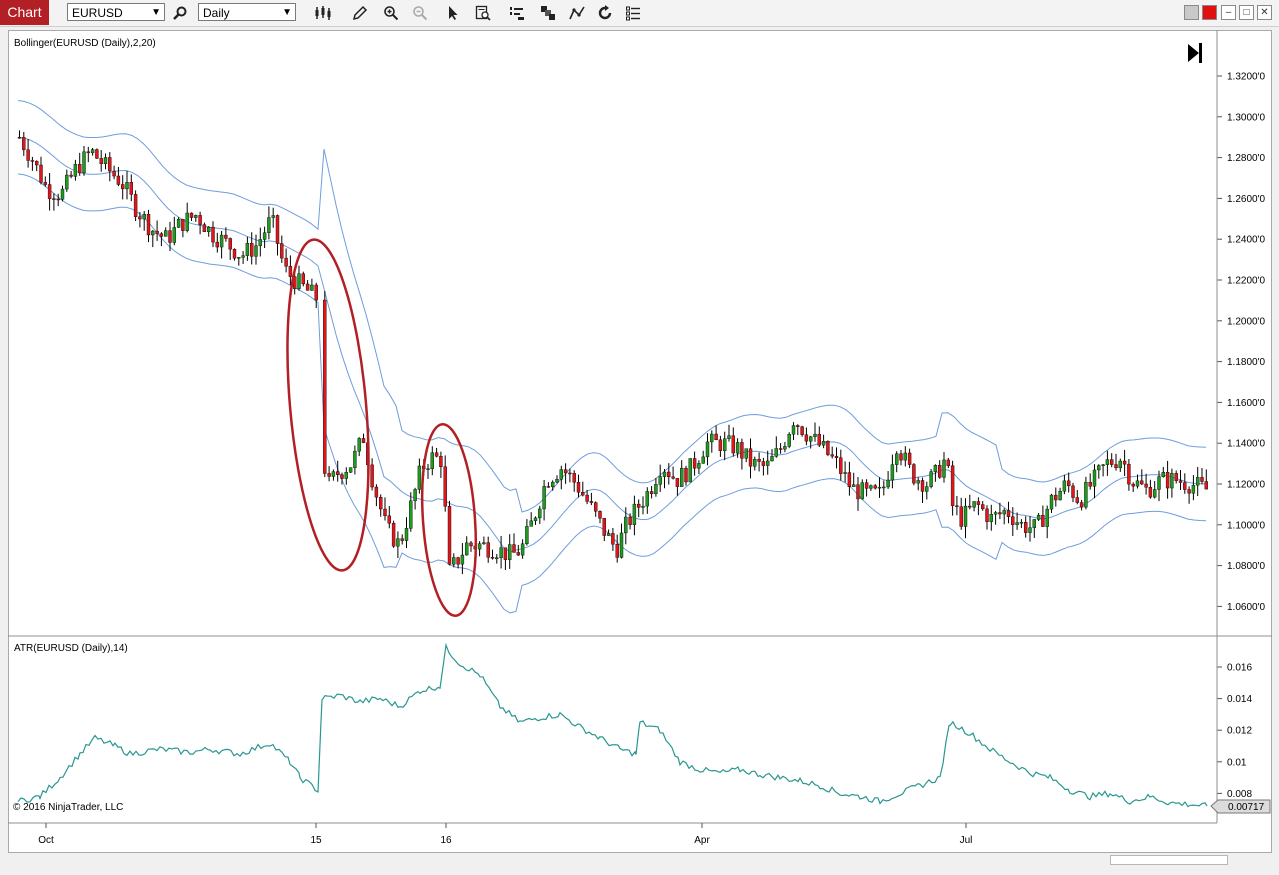 The width and height of the screenshot is (1279, 875). Describe the element at coordinates (1169, 860) in the screenshot. I see `scrollbar-thumb` at that location.